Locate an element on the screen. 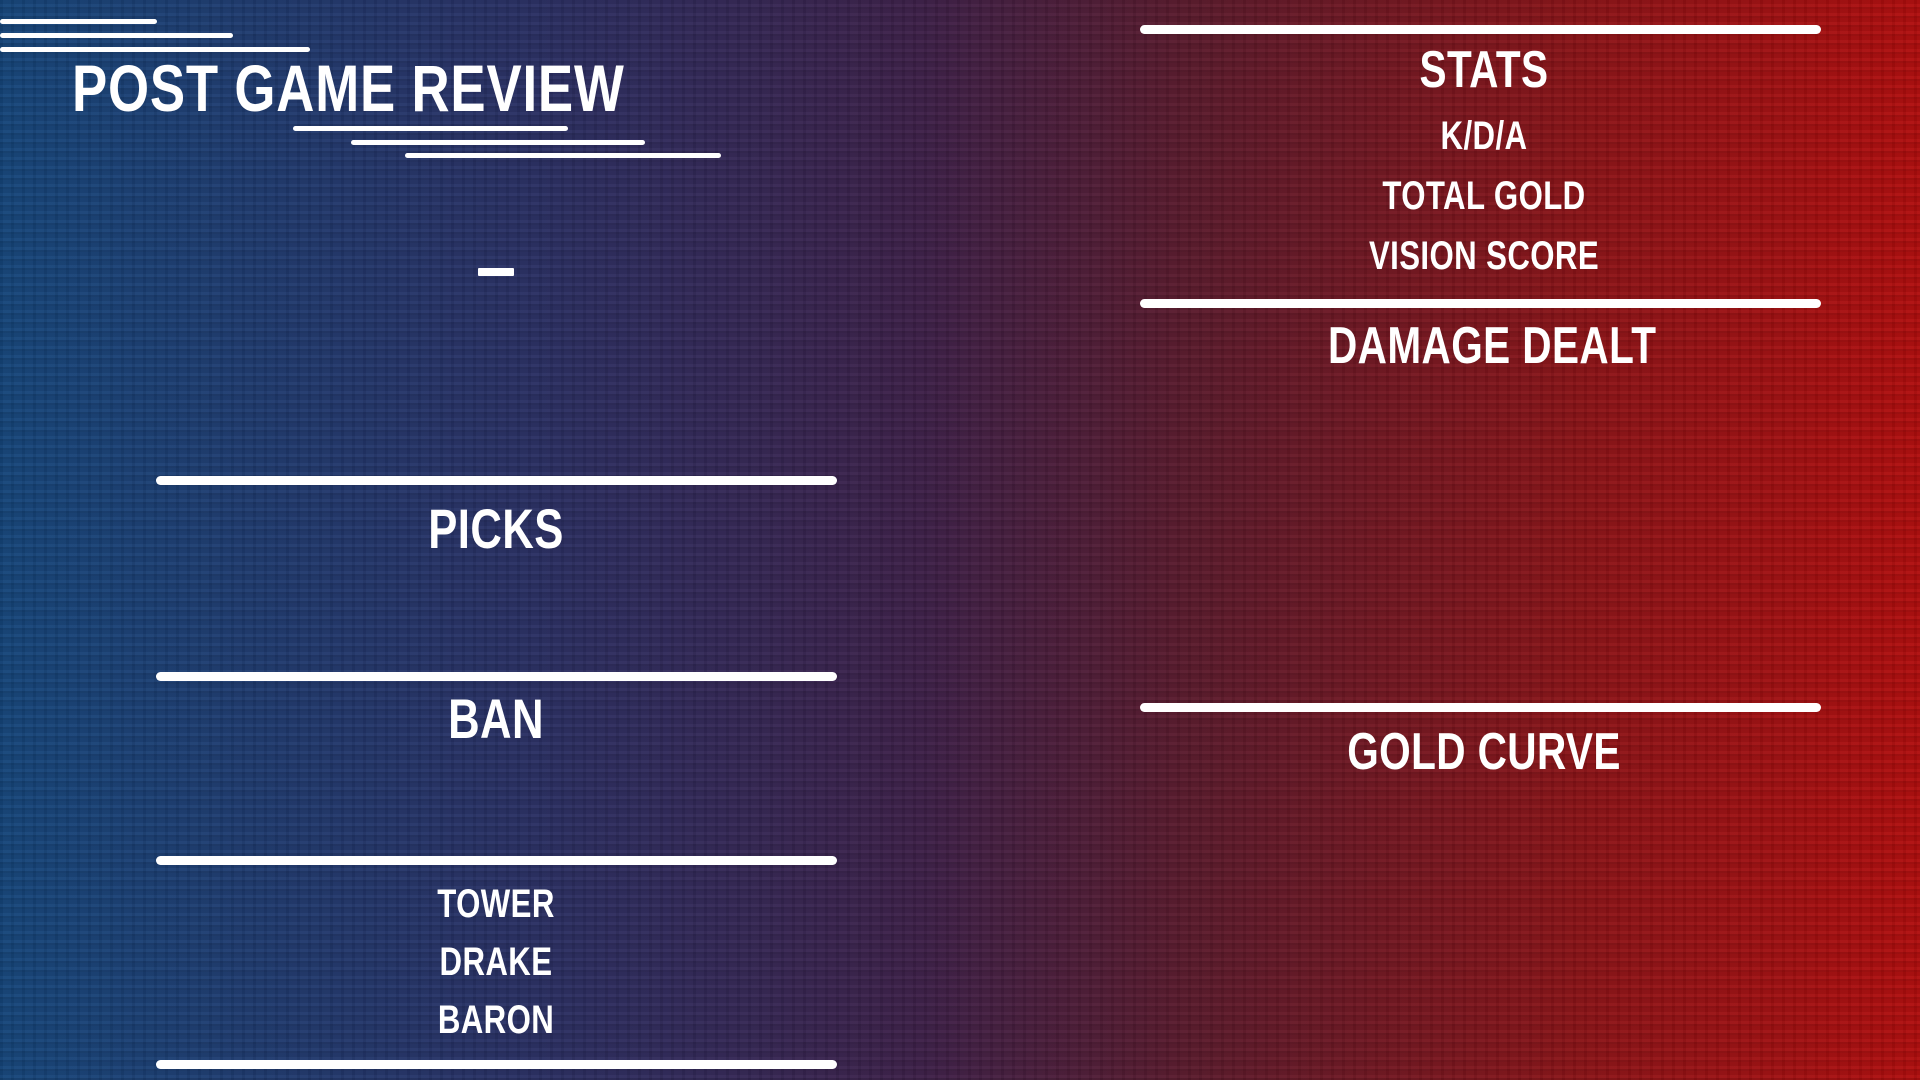  ban-divider is located at coordinates (496, 676).